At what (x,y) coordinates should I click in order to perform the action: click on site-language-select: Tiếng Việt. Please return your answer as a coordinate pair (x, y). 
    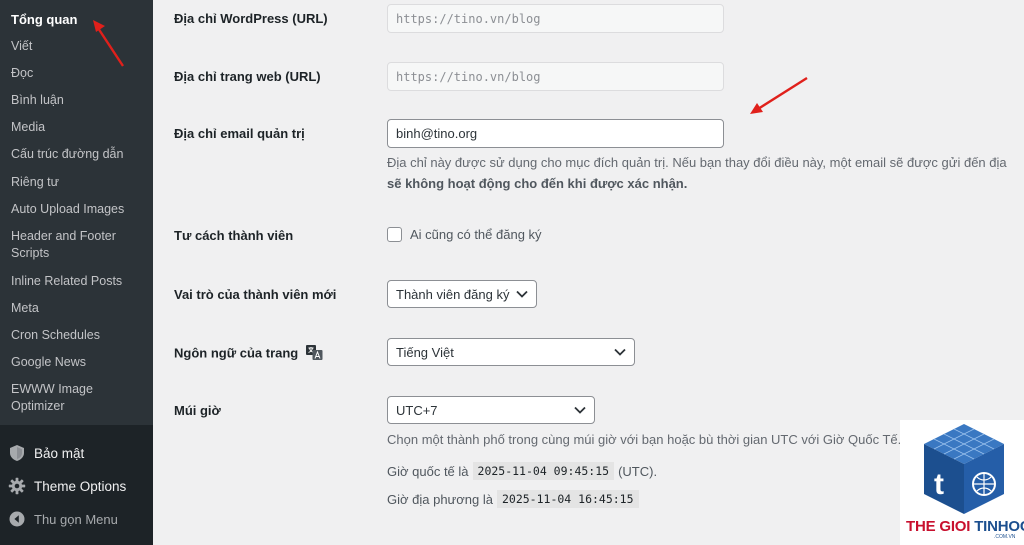
    Looking at the image, I should click on (511, 352).